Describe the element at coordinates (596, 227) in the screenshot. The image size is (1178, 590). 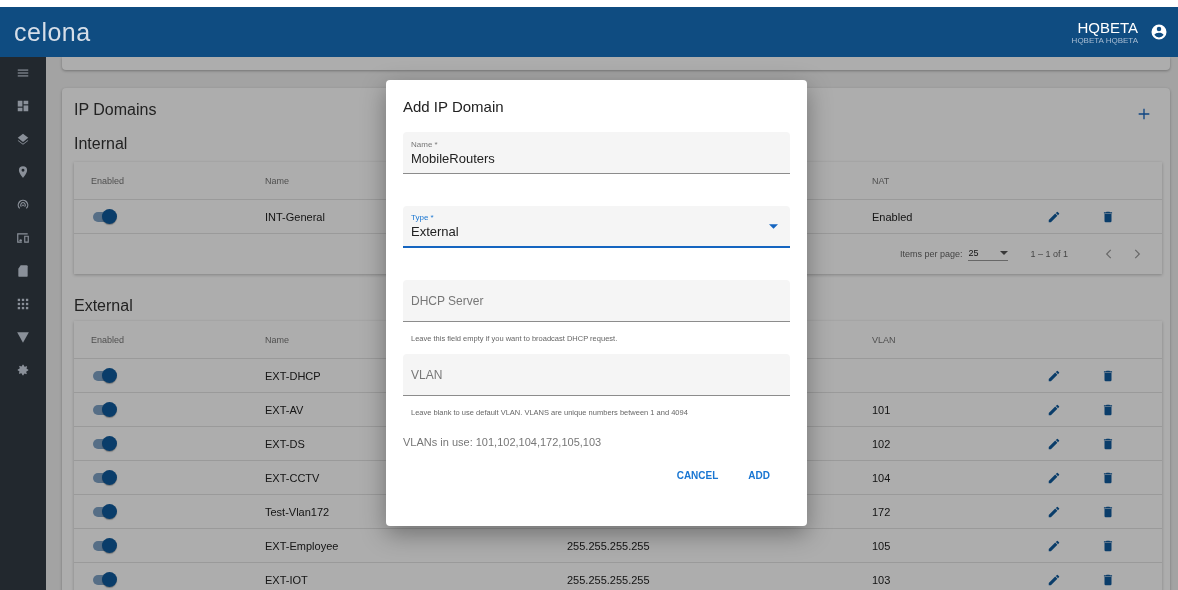
I see `input-field: Type * External` at that location.